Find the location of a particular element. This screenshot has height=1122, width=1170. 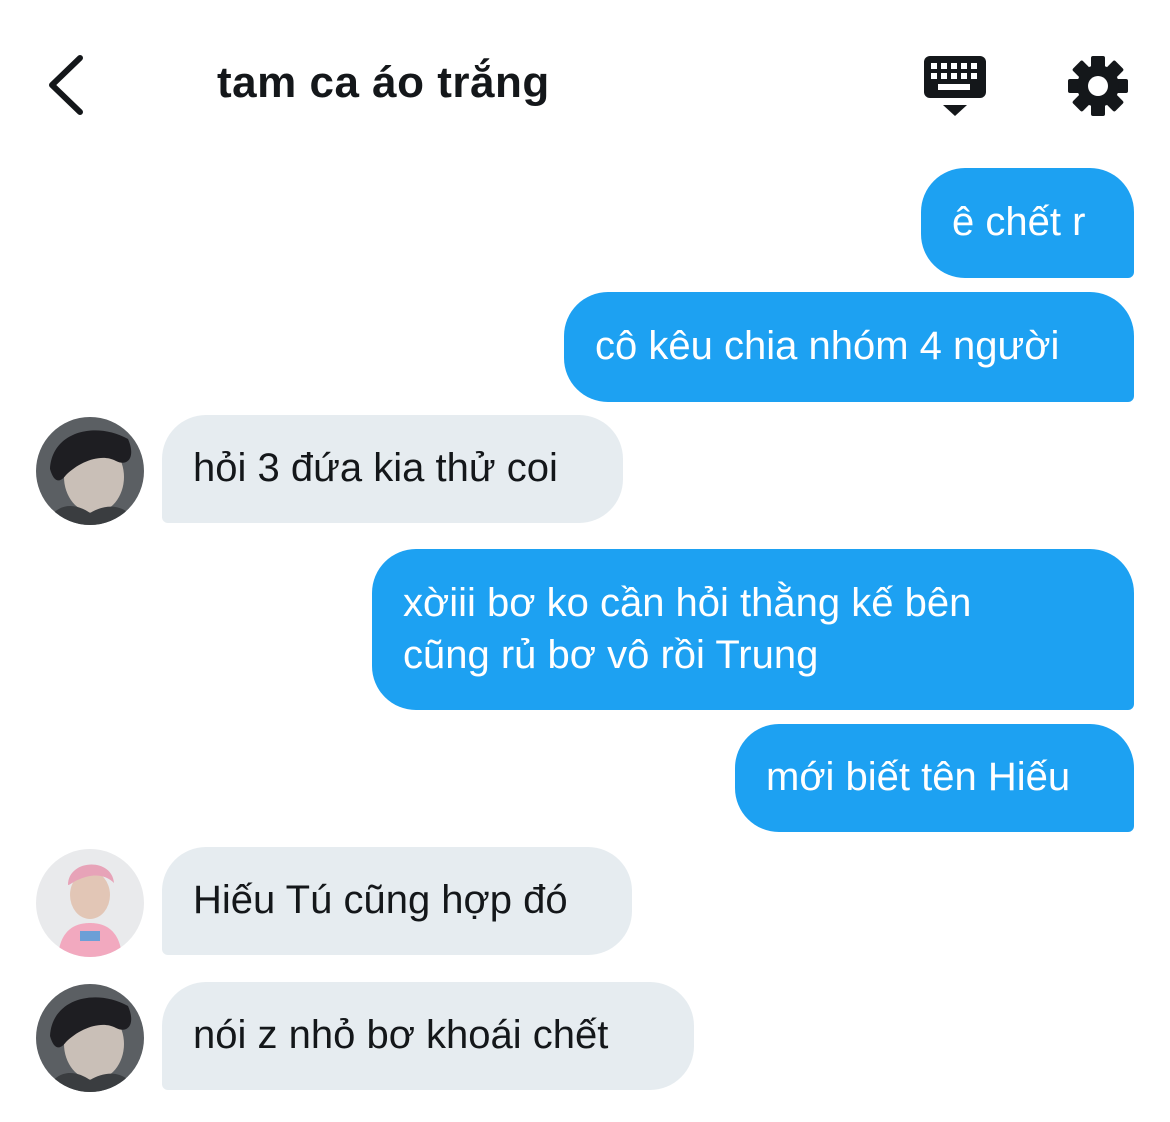

message-bubble-outgoing: cô kêu chia nhóm 4 người is located at coordinates (849, 347).